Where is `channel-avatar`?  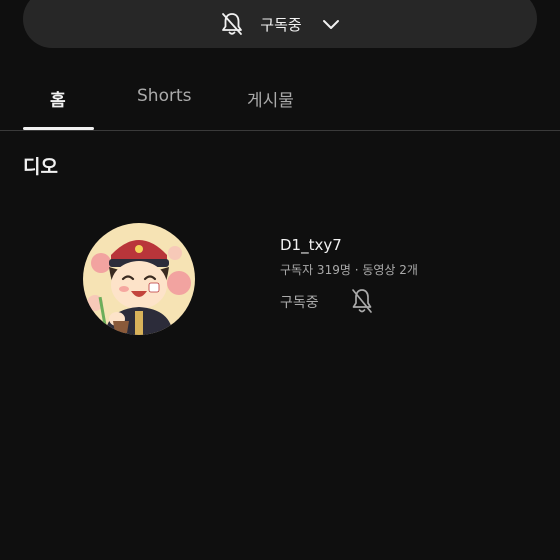
channel-avatar is located at coordinates (139, 279).